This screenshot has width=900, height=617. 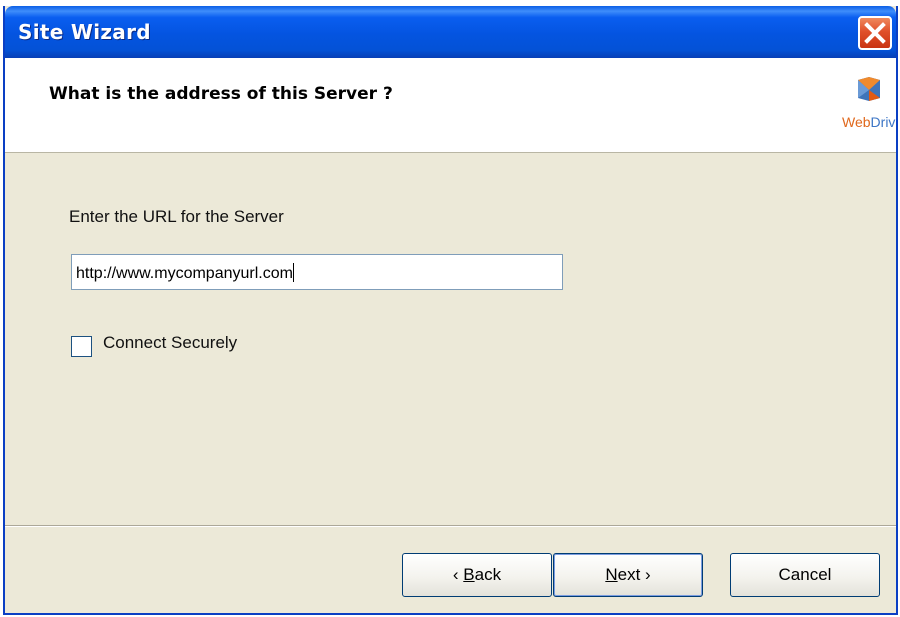 I want to click on logo-text: WebDrive, so click(x=869, y=122).